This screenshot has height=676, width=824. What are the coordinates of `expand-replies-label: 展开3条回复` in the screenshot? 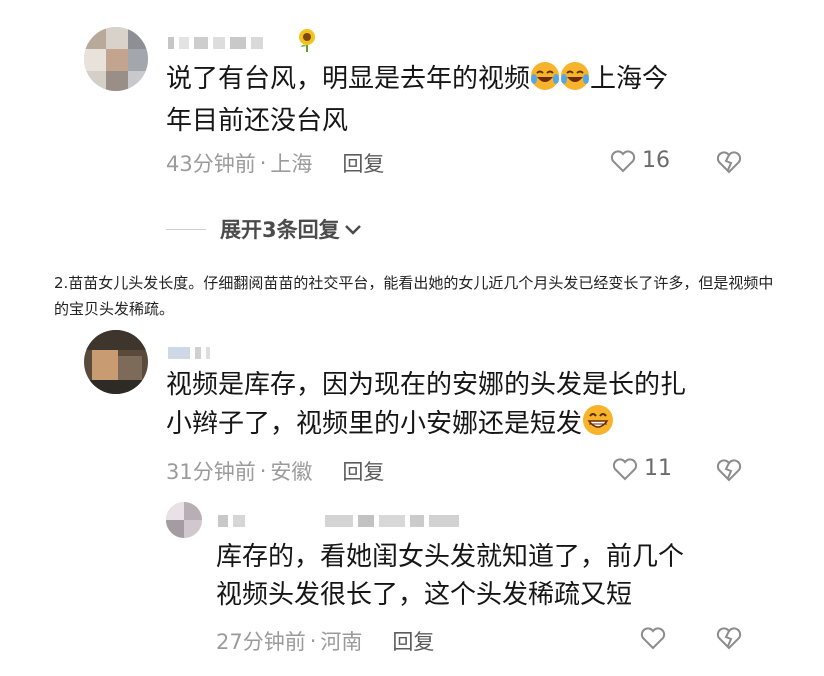 It's located at (280, 230).